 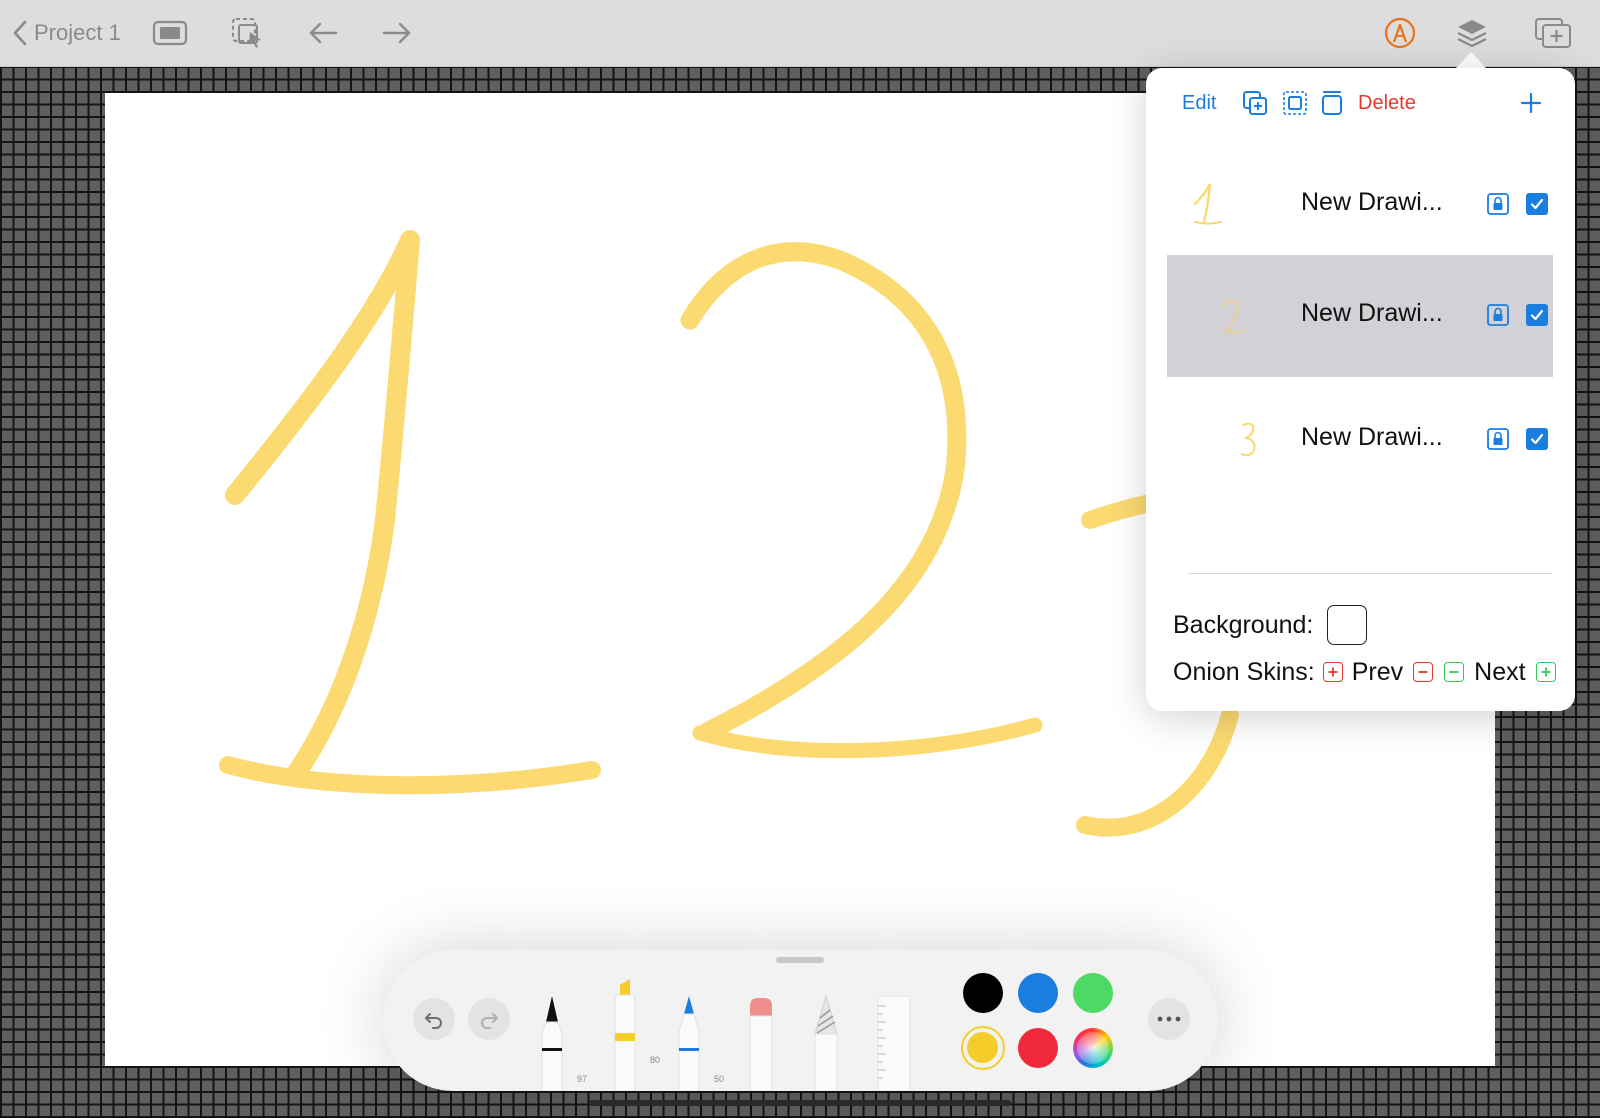 I want to click on tool-palette: 97 80 50, so click(x=800, y=1021).